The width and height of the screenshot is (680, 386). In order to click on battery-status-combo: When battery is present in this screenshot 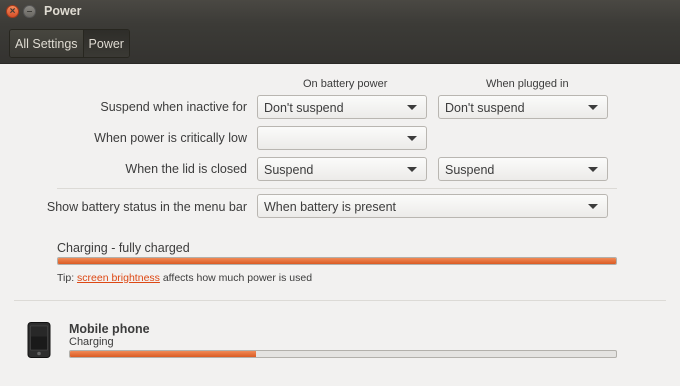, I will do `click(432, 206)`.